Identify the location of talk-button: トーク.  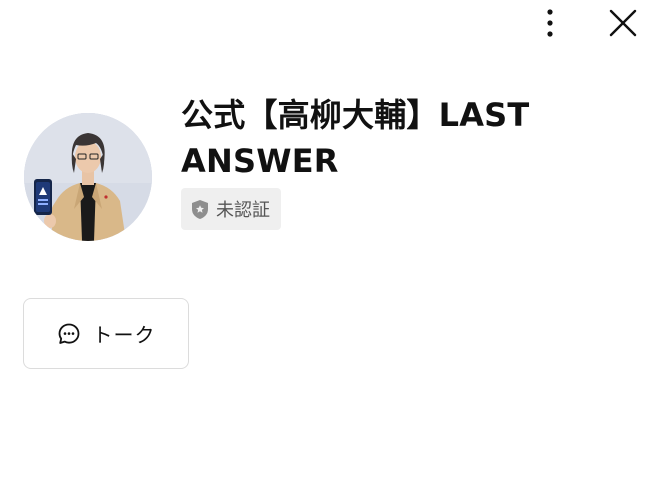
(106, 333).